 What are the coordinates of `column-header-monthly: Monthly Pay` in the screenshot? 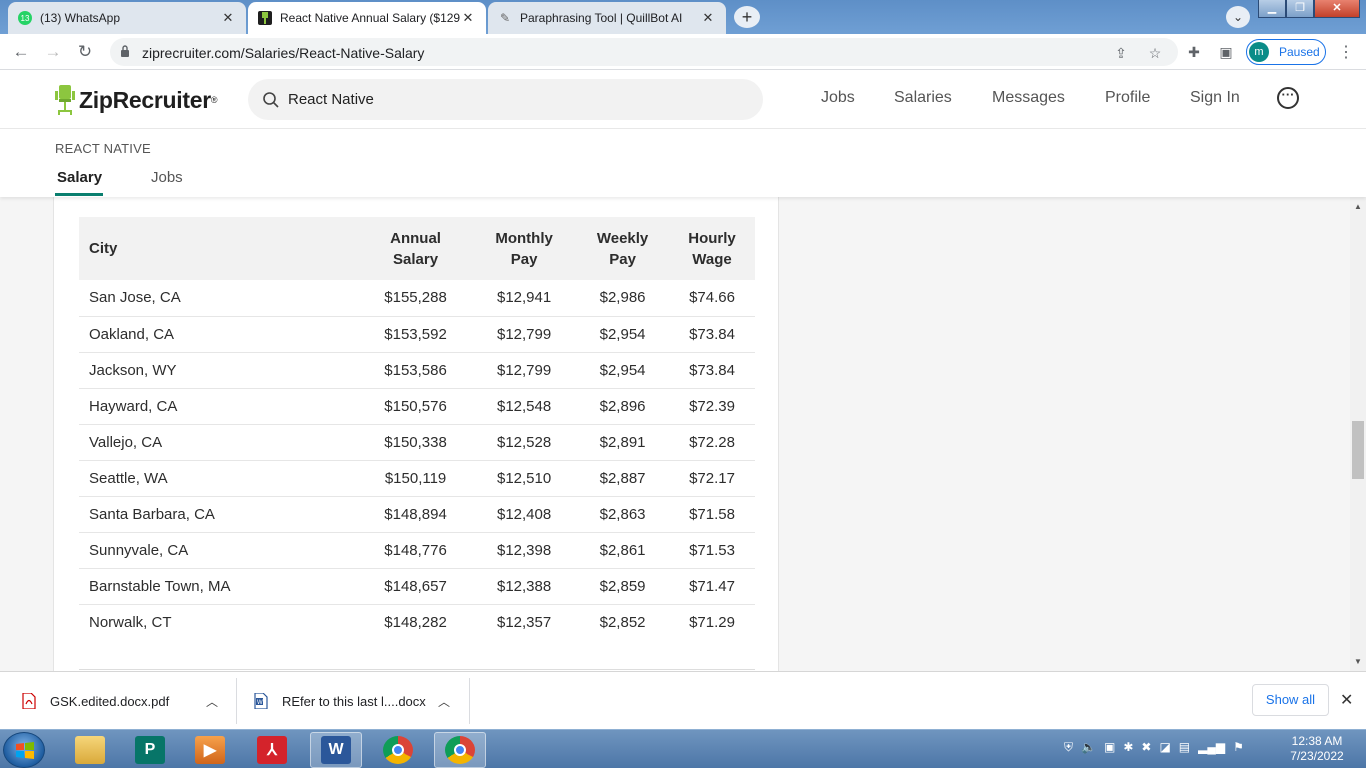 It's located at (524, 248).